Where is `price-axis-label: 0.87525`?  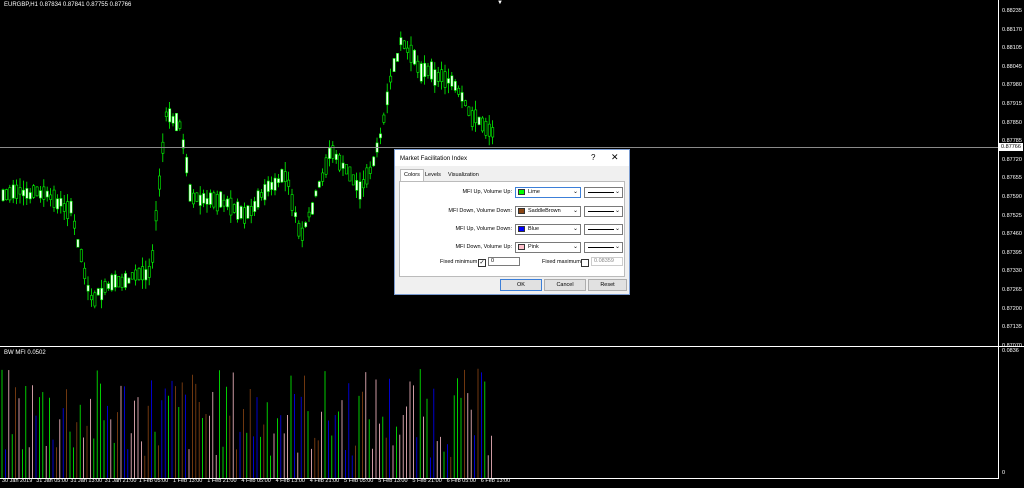 price-axis-label: 0.87525 is located at coordinates (1012, 215).